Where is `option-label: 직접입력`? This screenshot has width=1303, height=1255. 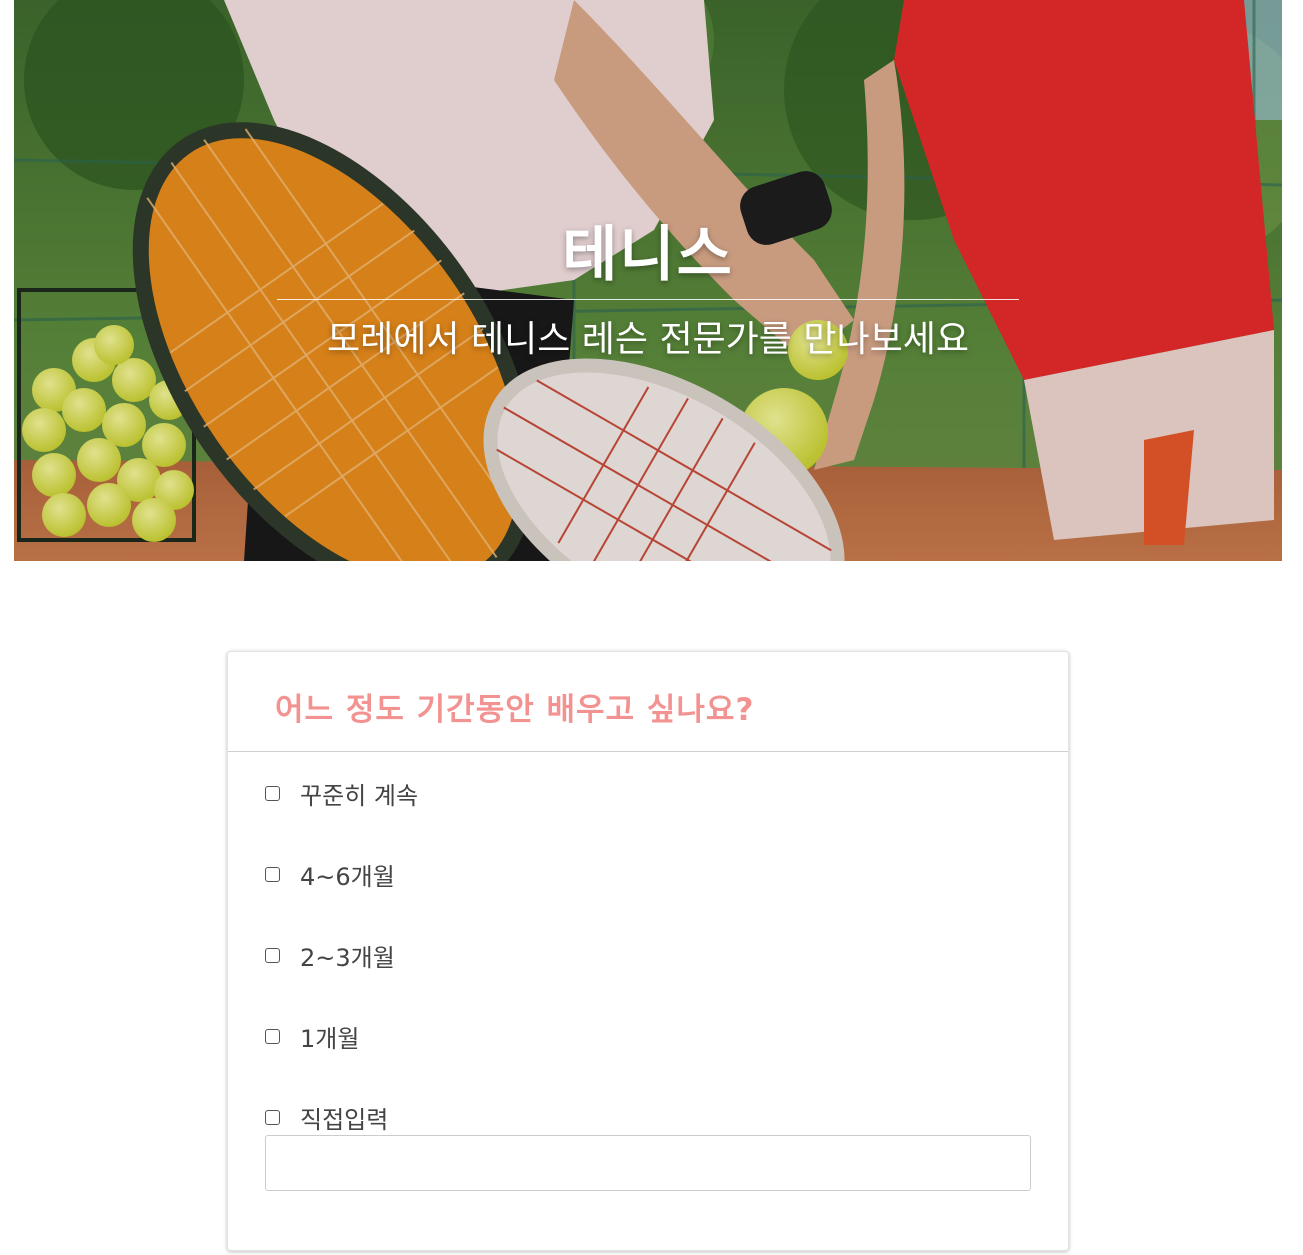
option-label: 직접입력 is located at coordinates (344, 1119).